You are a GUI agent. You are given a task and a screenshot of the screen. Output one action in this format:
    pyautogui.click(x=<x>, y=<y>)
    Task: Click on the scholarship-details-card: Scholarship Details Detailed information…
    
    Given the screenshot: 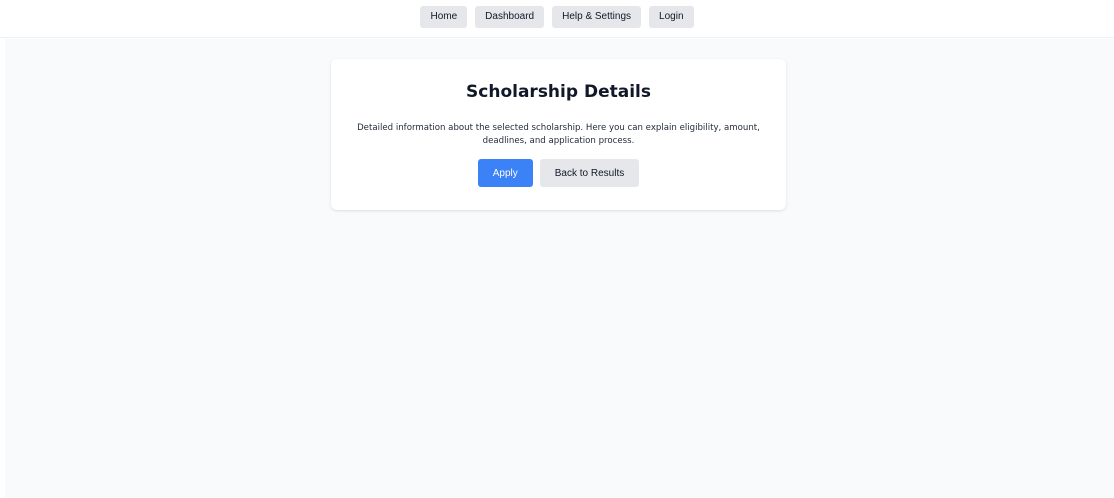 What is the action you would take?
    pyautogui.click(x=558, y=134)
    